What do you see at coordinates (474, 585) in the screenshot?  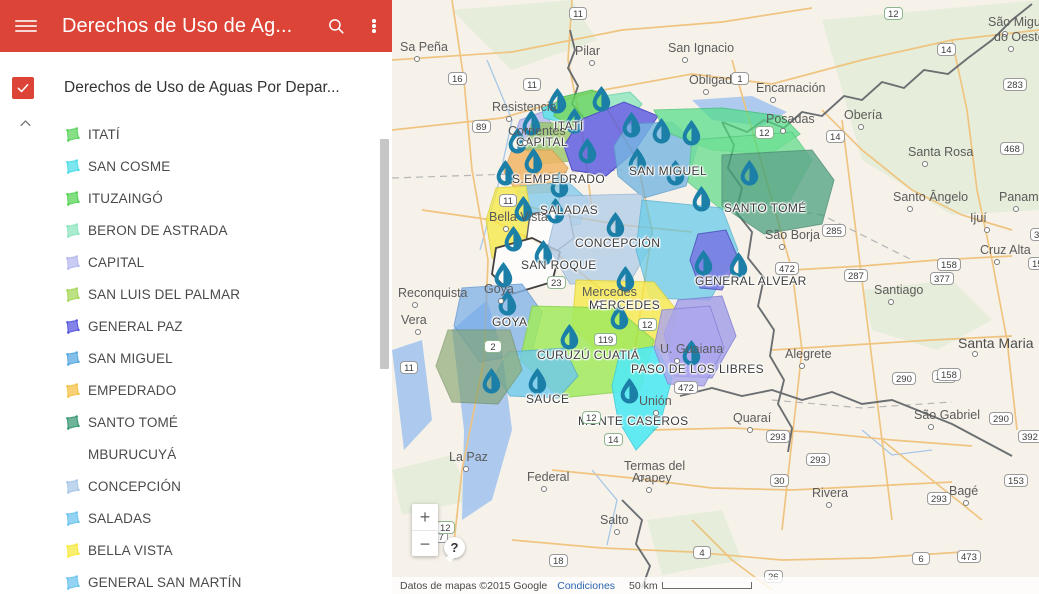 I see `attribution-text: Datos de mapas ©2015 Google` at bounding box center [474, 585].